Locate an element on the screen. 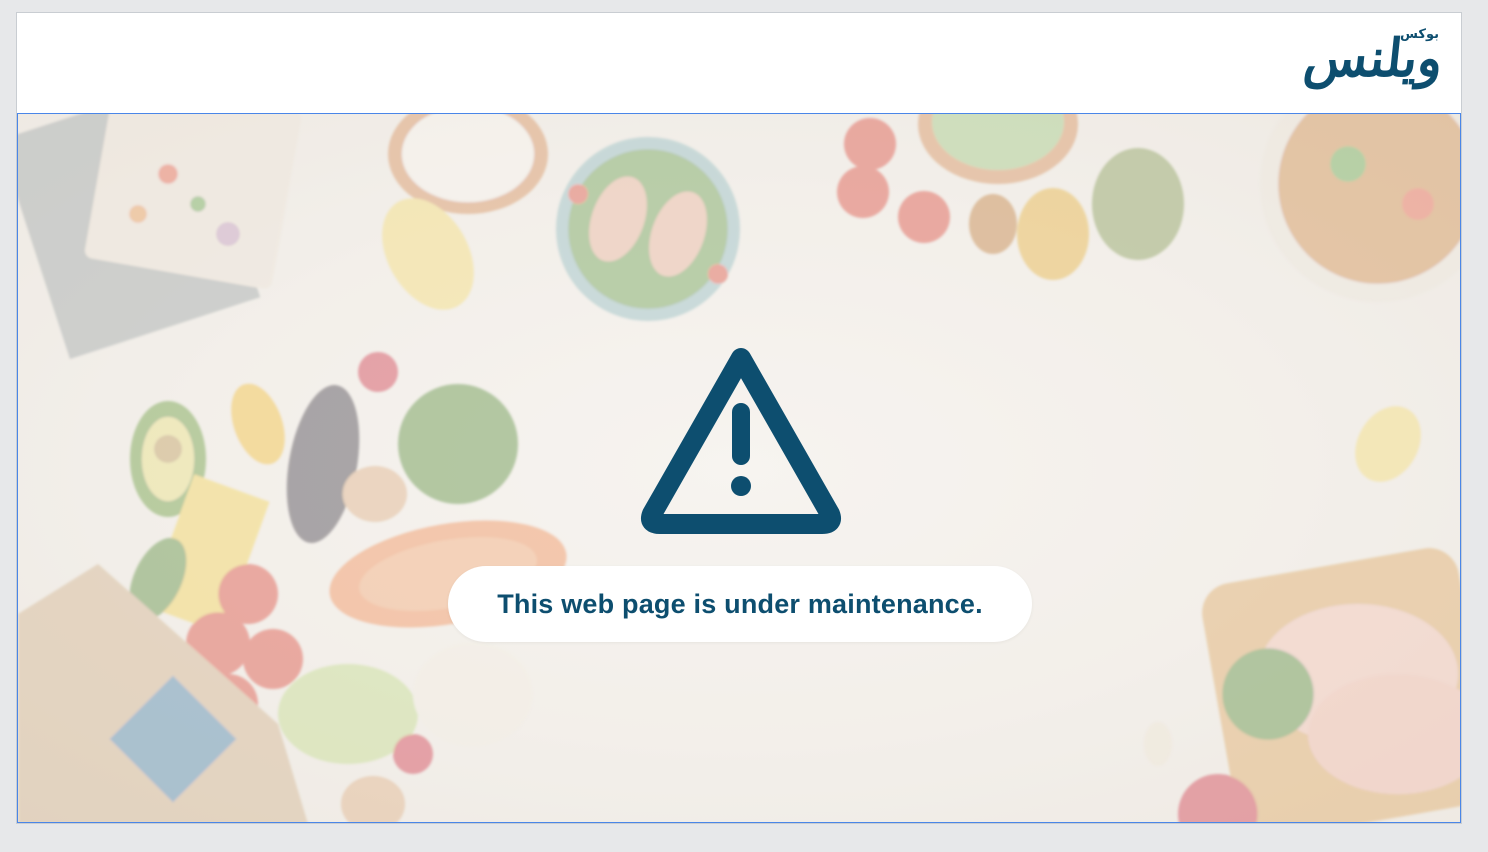 The width and height of the screenshot is (1488, 852). maintenance-message: This web page is under maintenance. is located at coordinates (740, 603).